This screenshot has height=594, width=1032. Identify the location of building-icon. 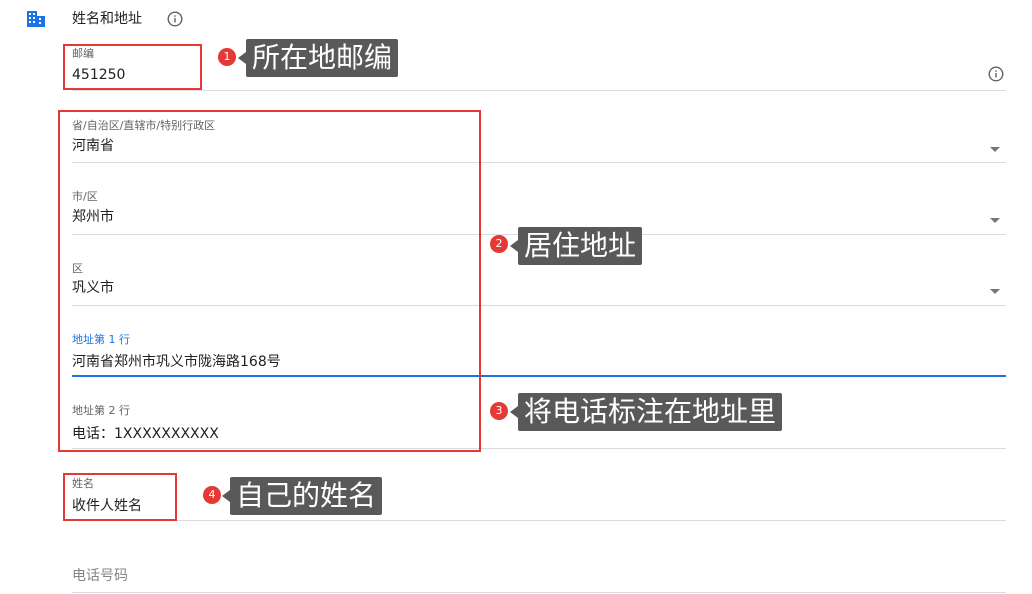
(36, 19).